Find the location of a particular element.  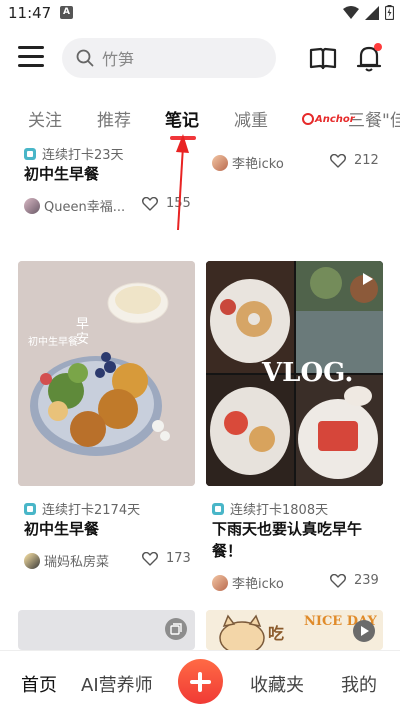

notification-badge: A is located at coordinates (66, 12).